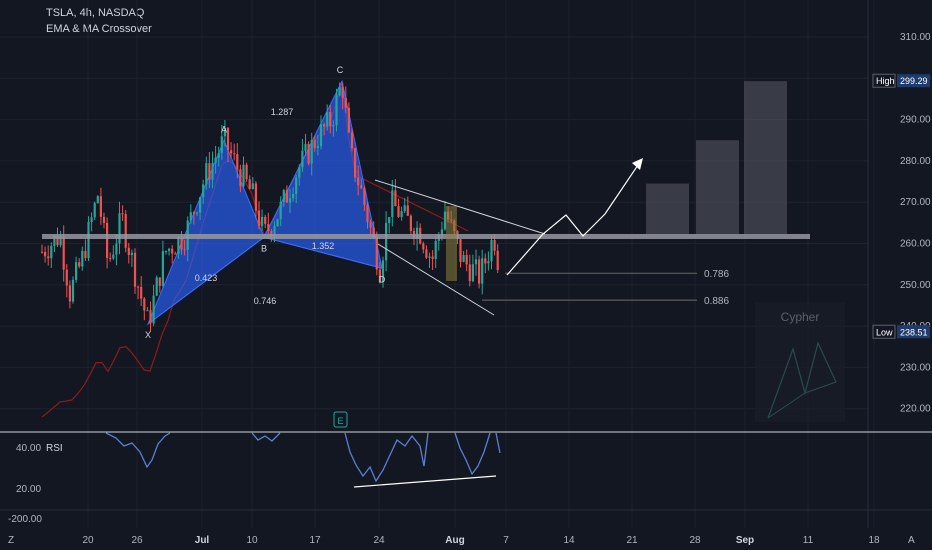 The width and height of the screenshot is (932, 550). I want to click on timezone-icon: Z, so click(11, 540).